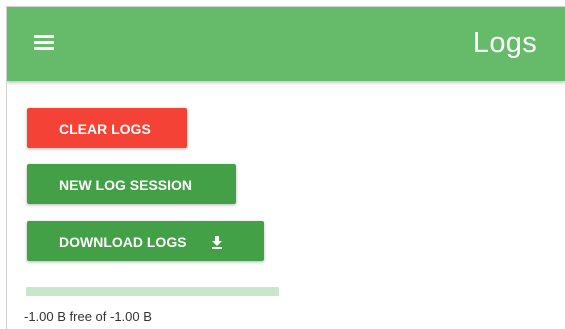 The height and width of the screenshot is (329, 565). I want to click on download-icon, so click(217, 242).